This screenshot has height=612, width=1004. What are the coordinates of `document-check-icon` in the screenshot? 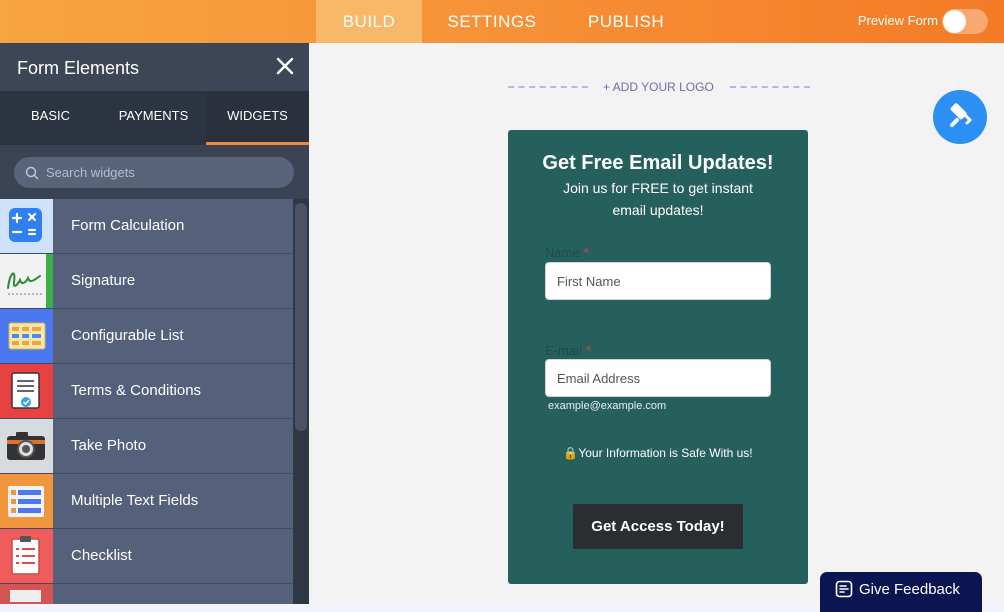 It's located at (26, 391).